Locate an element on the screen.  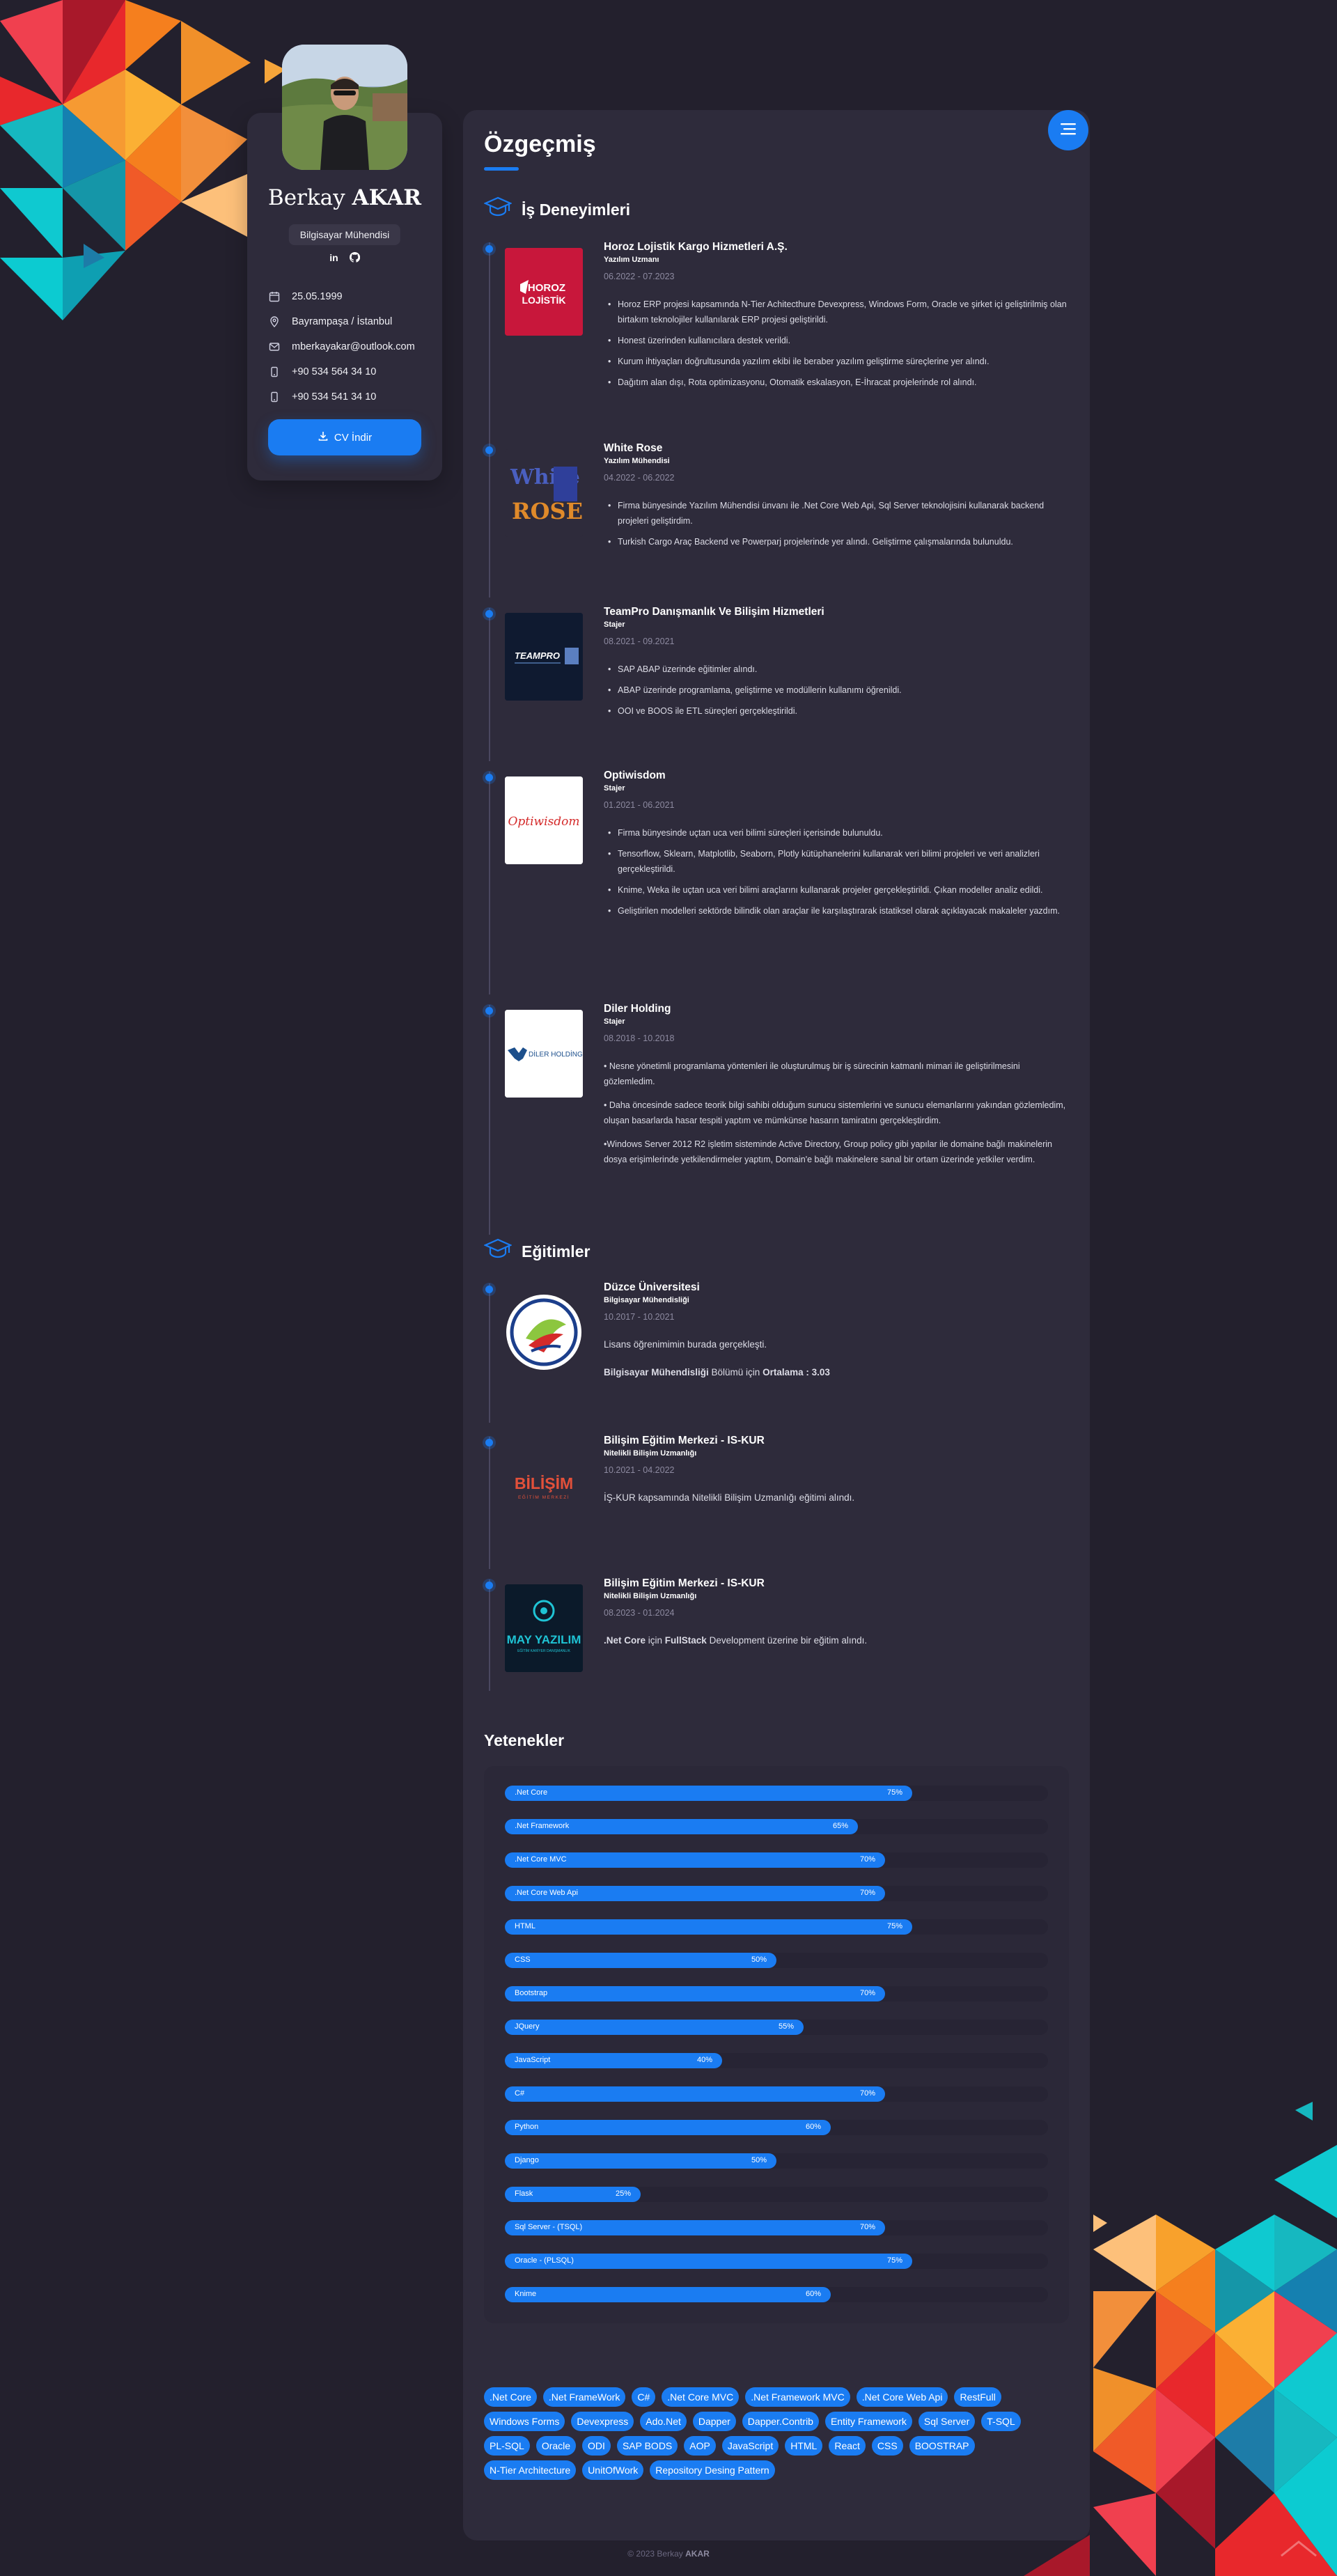
skill-name: Bootstrap is located at coordinates (531, 1993).